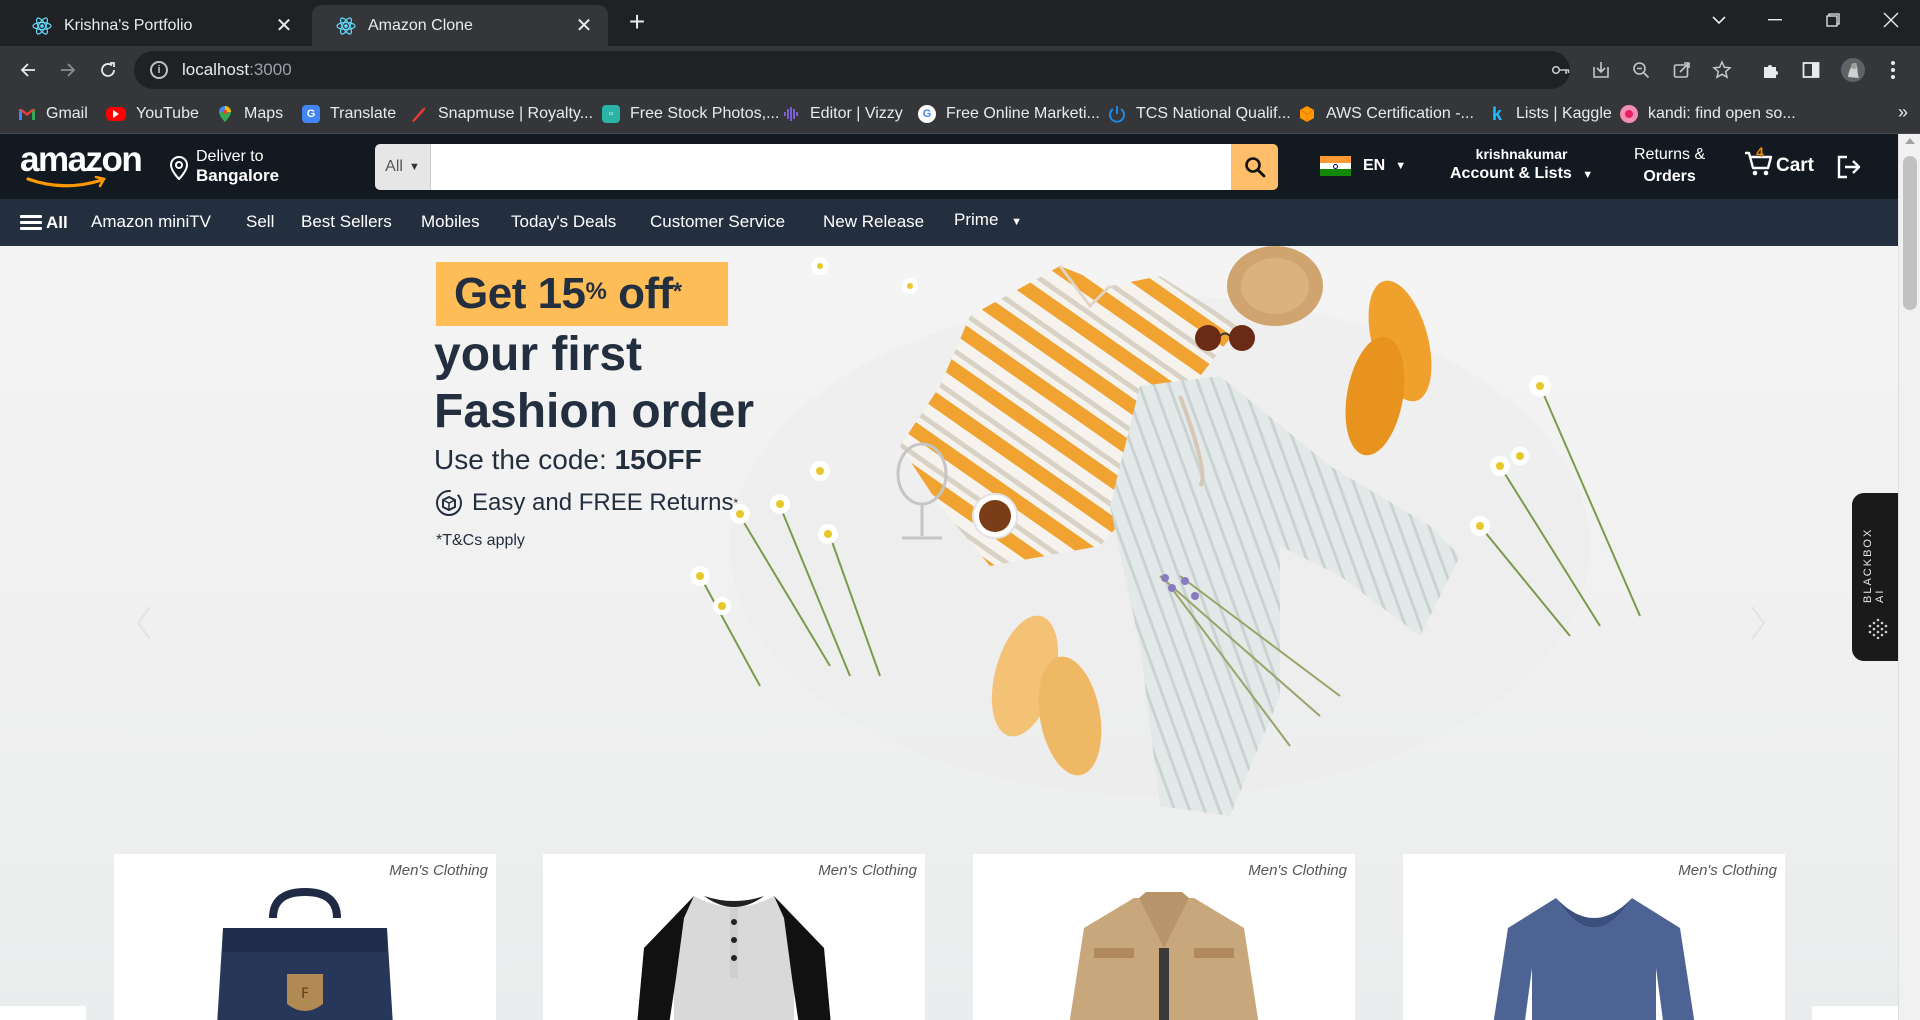  Describe the element at coordinates (66, 182) in the screenshot. I see `logo-smile-icon` at that location.